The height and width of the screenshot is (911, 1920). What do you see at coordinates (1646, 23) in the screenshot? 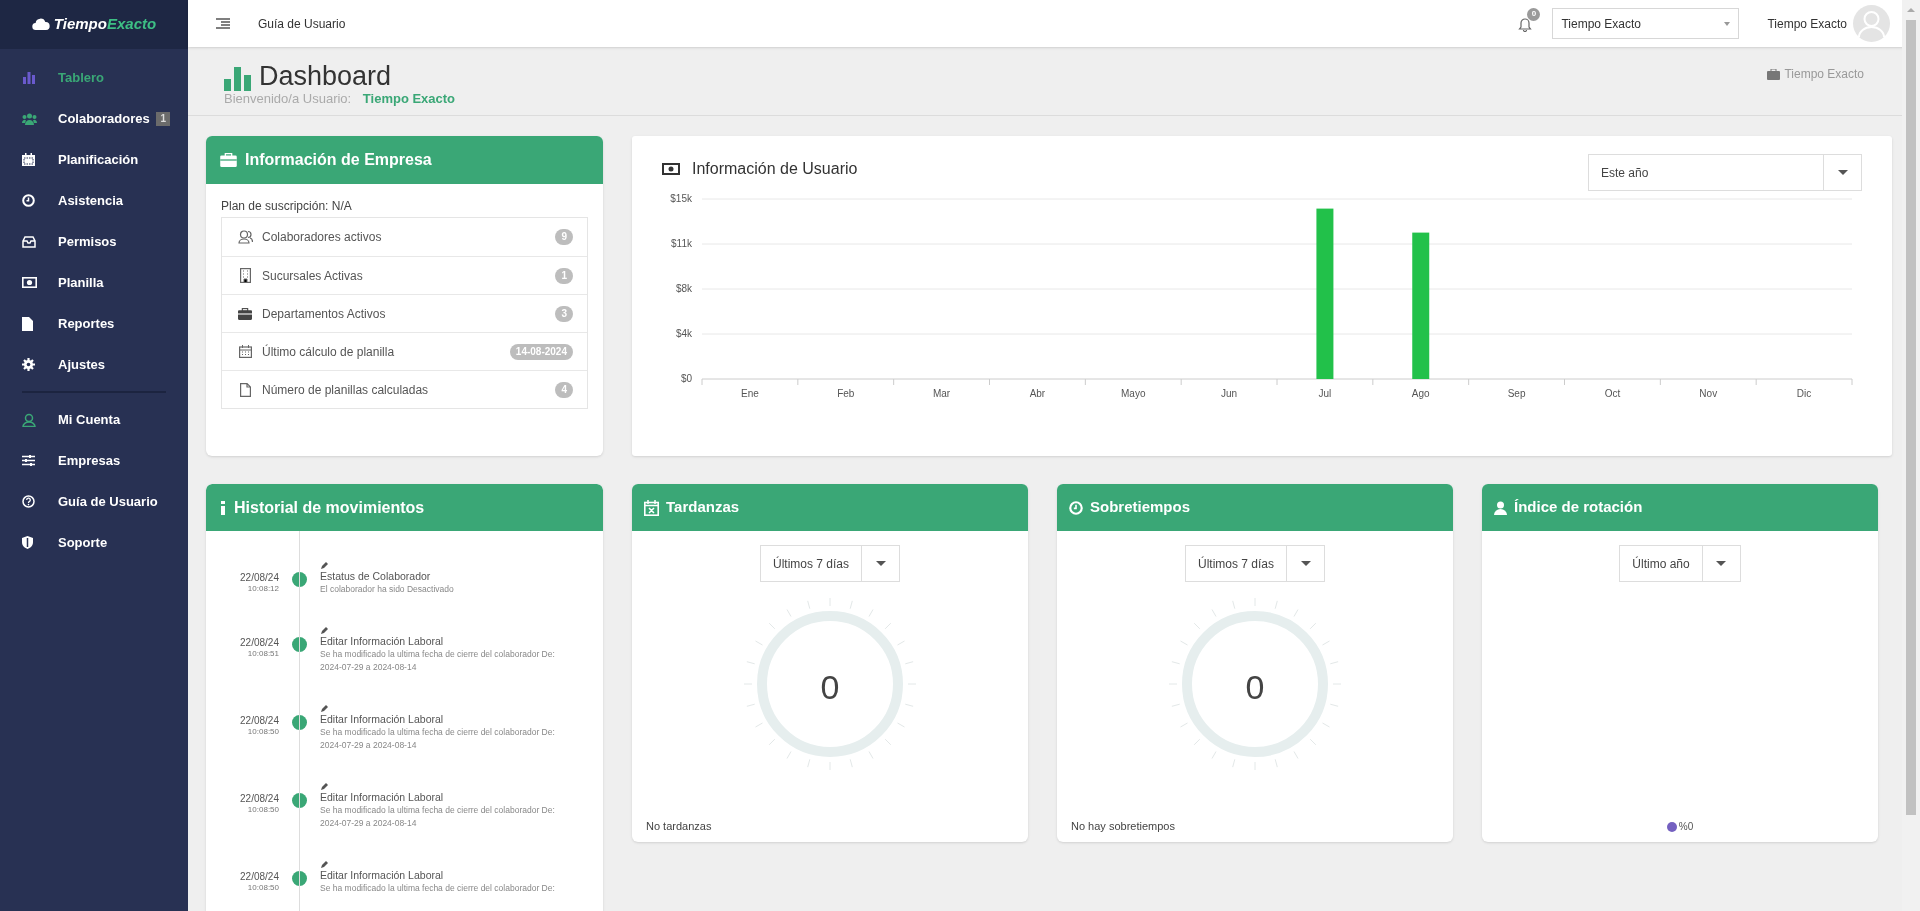
I see `company-select: Tiempo Exacto` at bounding box center [1646, 23].